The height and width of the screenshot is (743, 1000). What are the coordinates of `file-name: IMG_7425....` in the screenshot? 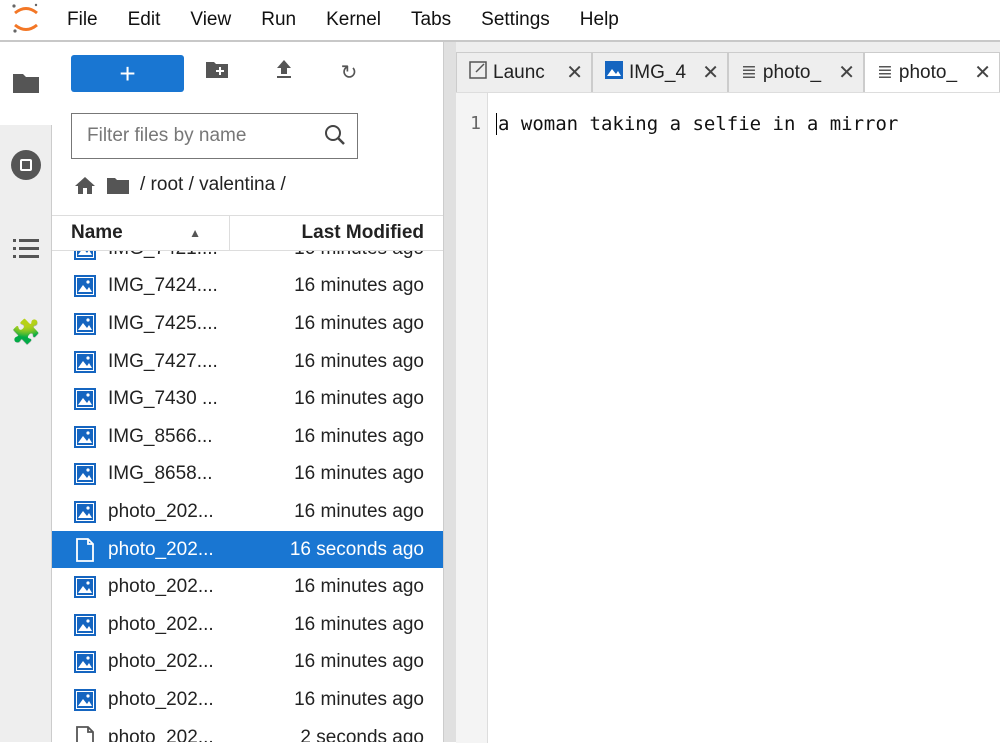 It's located at (163, 323).